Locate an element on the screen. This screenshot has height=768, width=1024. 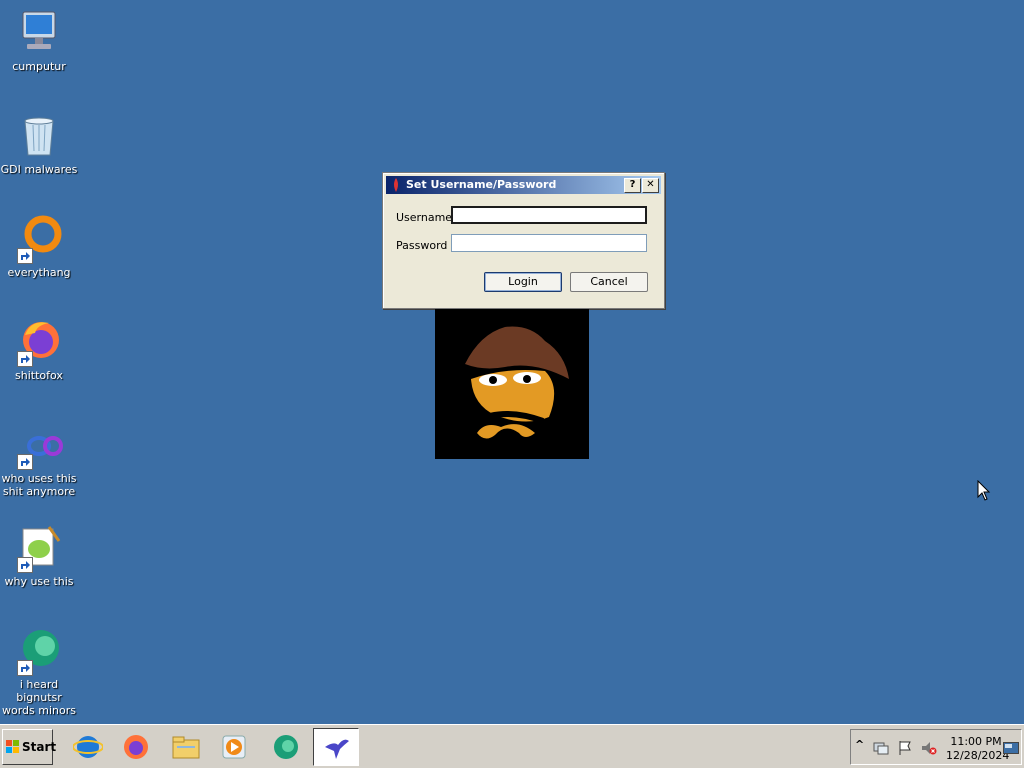
desktop-icon-gdi-malwares: GDI malwares is located at coordinates (39, 143).